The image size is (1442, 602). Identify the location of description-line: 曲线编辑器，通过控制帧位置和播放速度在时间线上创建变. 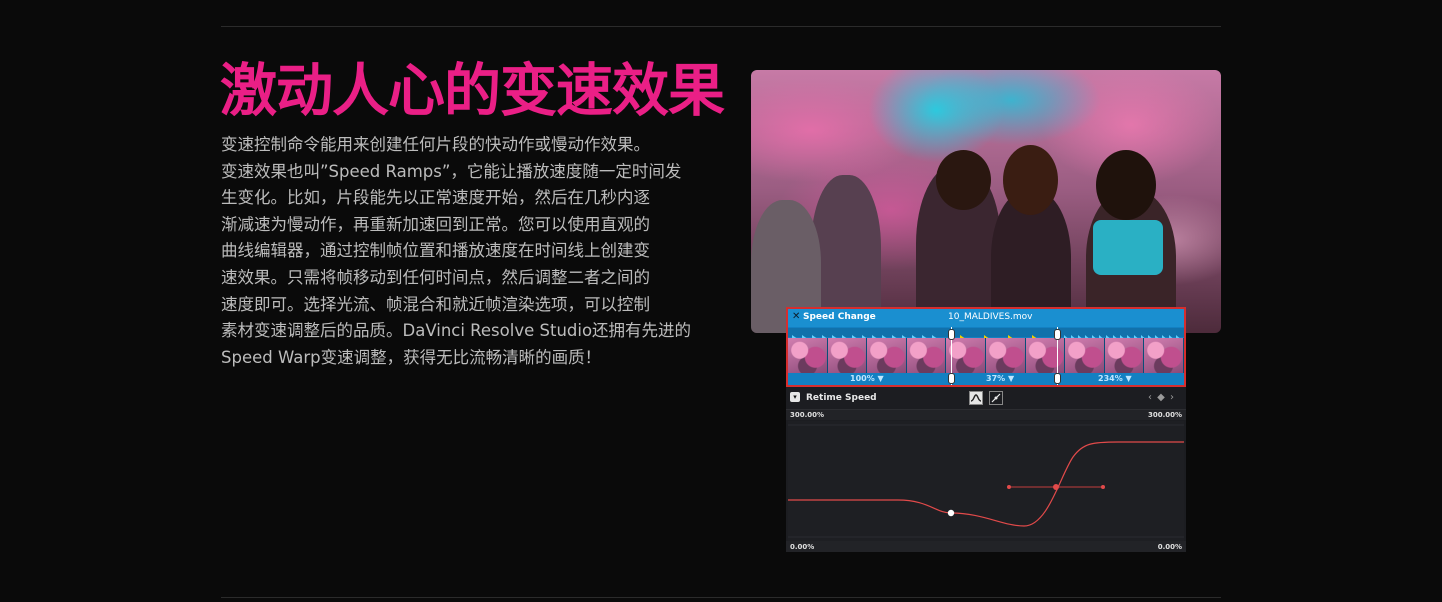
(435, 251).